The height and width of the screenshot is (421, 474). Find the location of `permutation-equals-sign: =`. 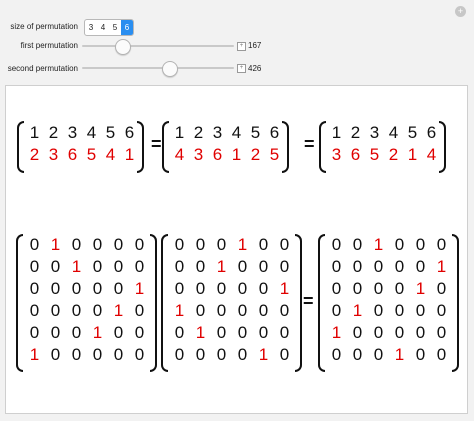

permutation-equals-sign: = is located at coordinates (309, 144).